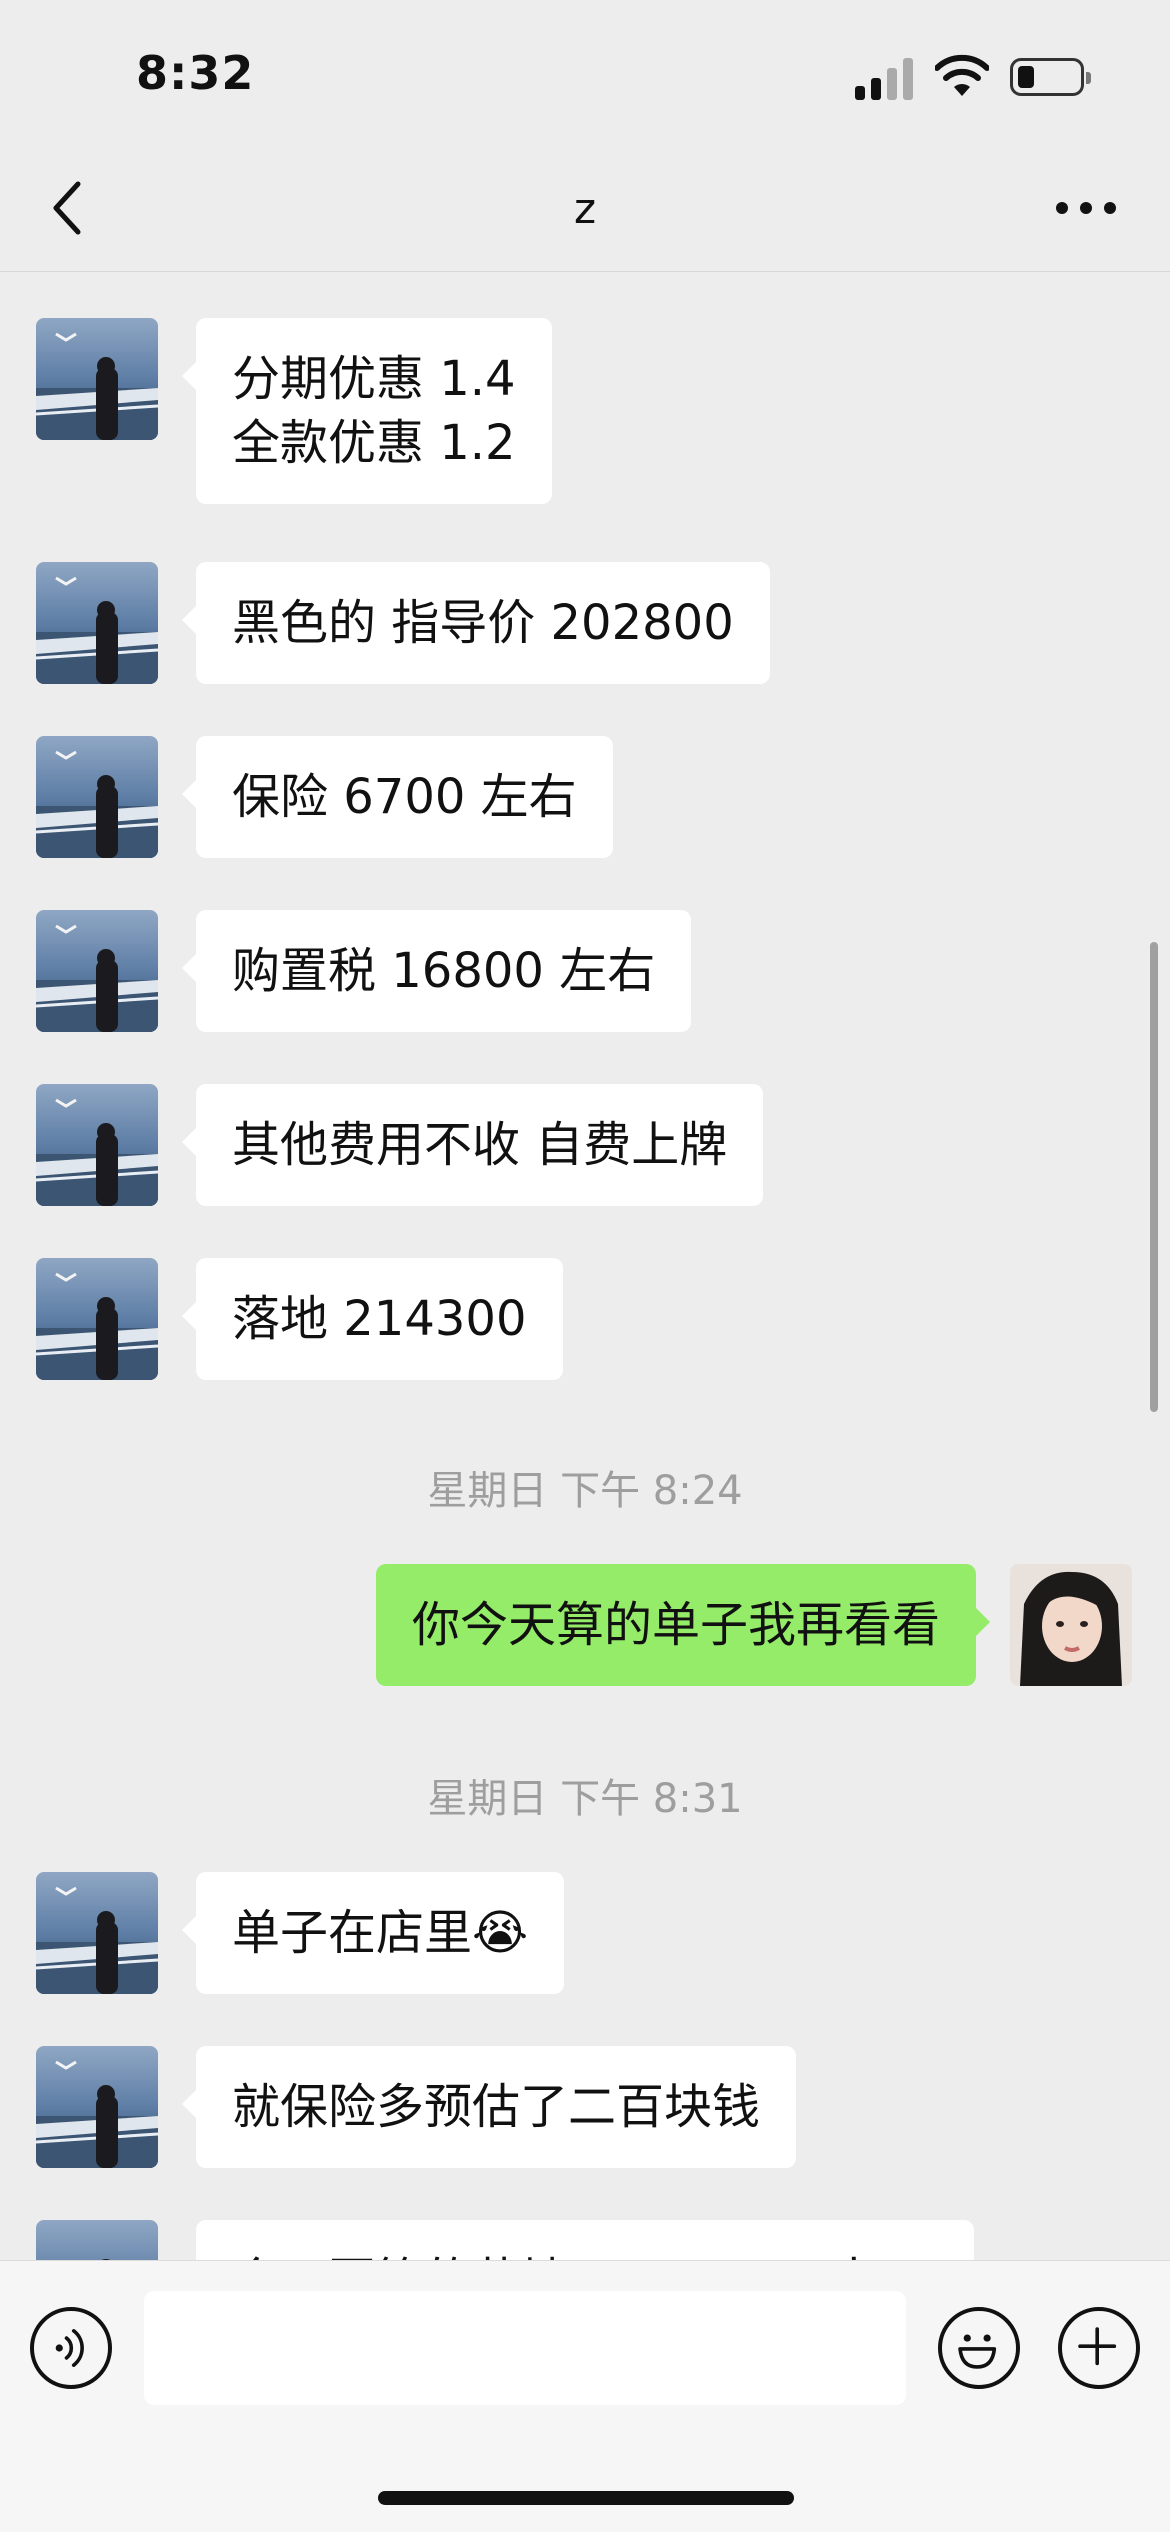 The image size is (1170, 2532). I want to click on scrollbar, so click(1154, 1177).